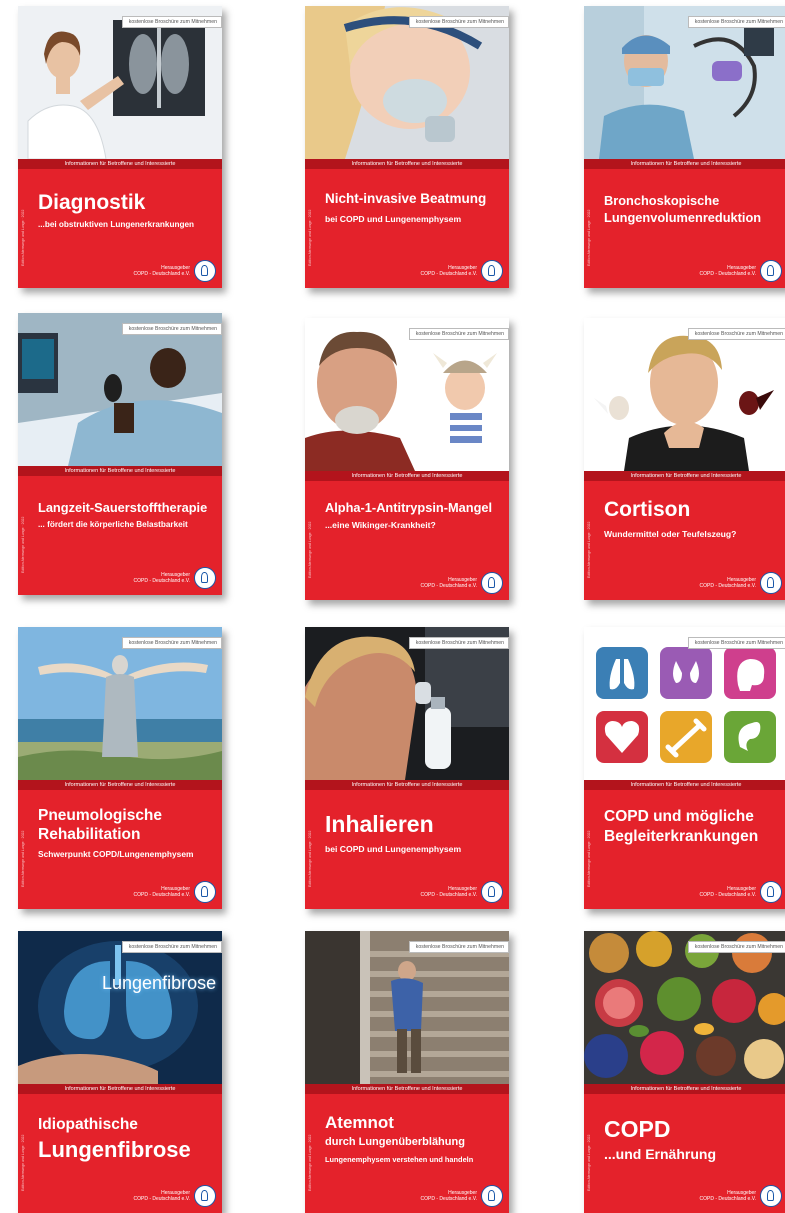 The image size is (785, 1213). What do you see at coordinates (120, 389) in the screenshot?
I see `patient-bed-photo` at bounding box center [120, 389].